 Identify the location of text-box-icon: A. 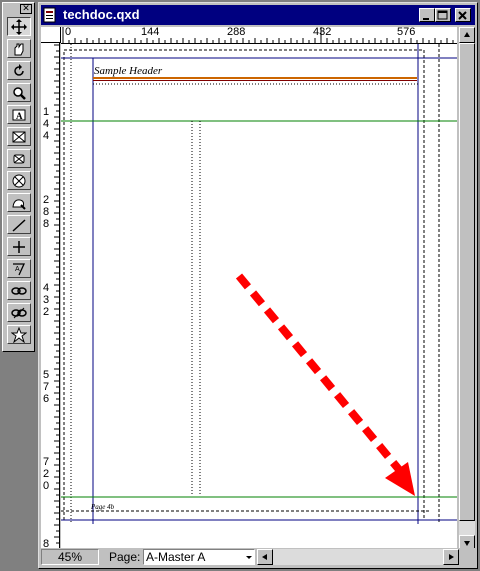
(19, 115).